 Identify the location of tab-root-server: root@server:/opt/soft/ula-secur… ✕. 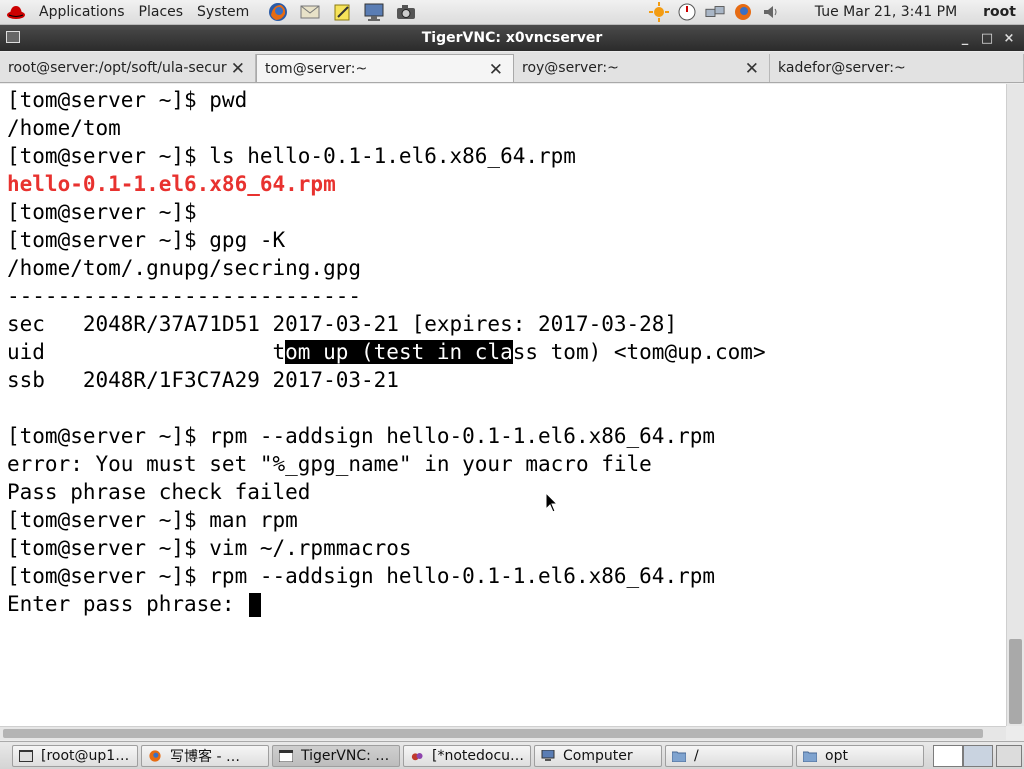
(128, 68).